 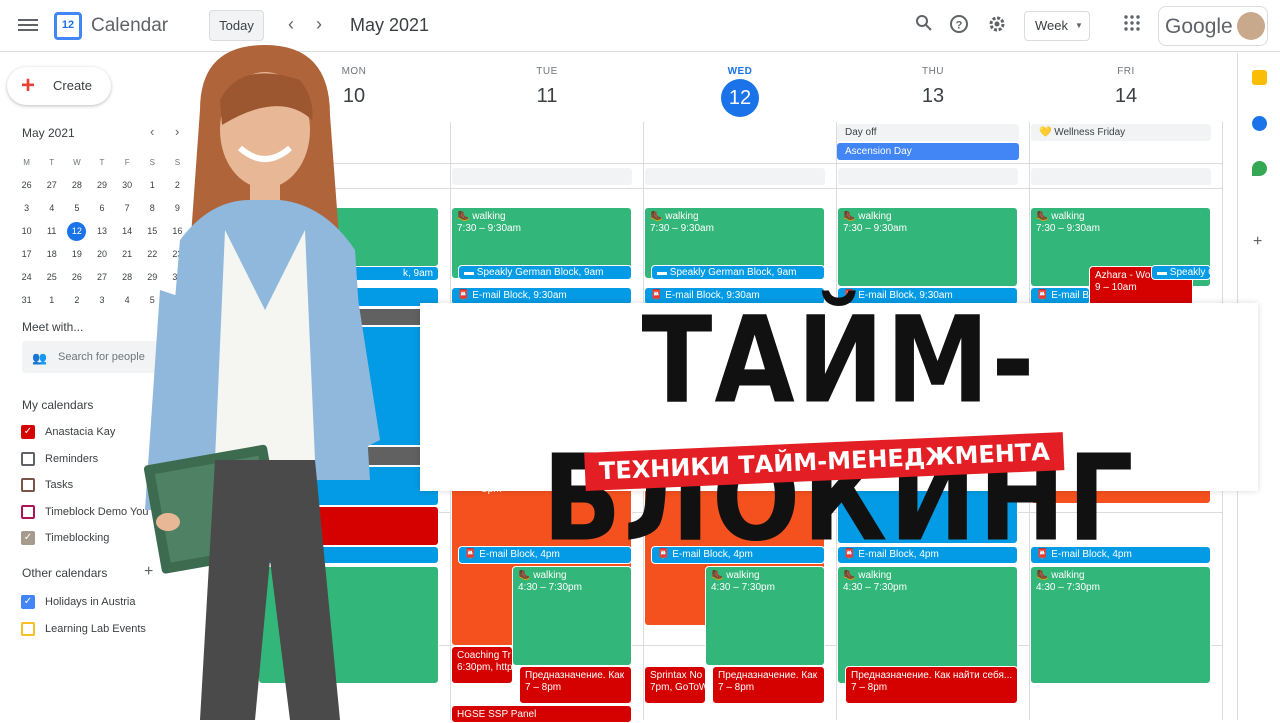 What do you see at coordinates (26, 300) in the screenshot?
I see `mini-day: 31` at bounding box center [26, 300].